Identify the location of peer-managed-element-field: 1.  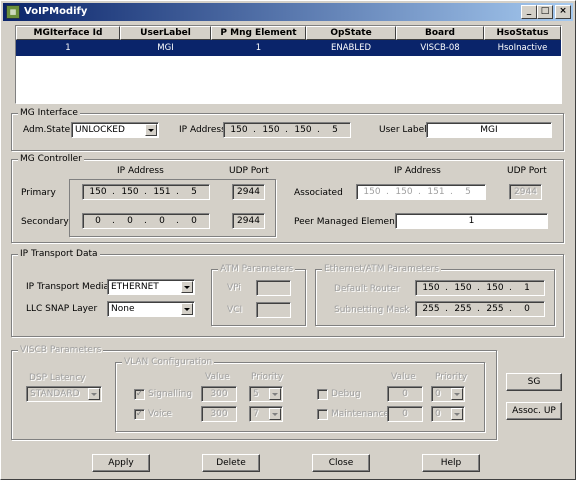
(471, 221).